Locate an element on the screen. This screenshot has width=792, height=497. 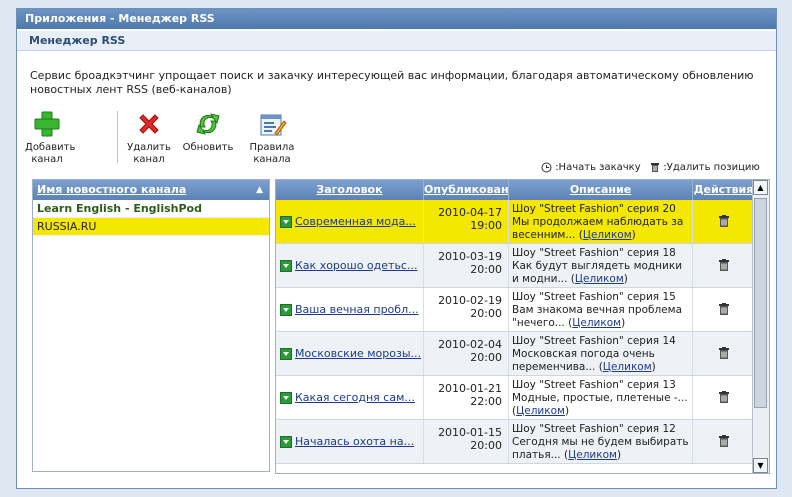
column-header-published: Опубликован is located at coordinates (466, 190).